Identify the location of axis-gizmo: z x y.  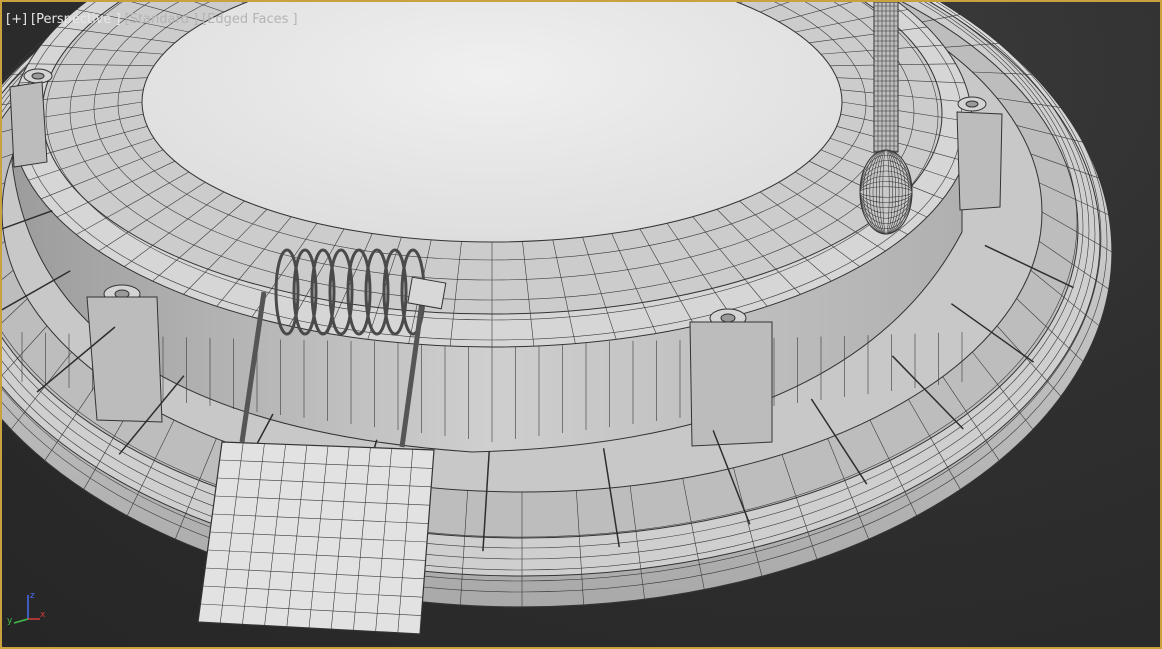
(26, 608).